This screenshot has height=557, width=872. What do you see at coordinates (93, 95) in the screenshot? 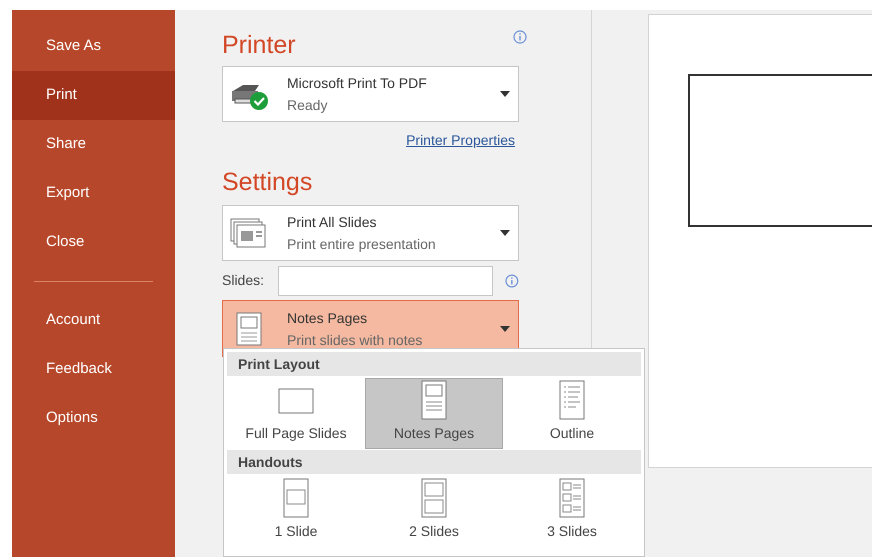
I see `sidebar-item: Print` at bounding box center [93, 95].